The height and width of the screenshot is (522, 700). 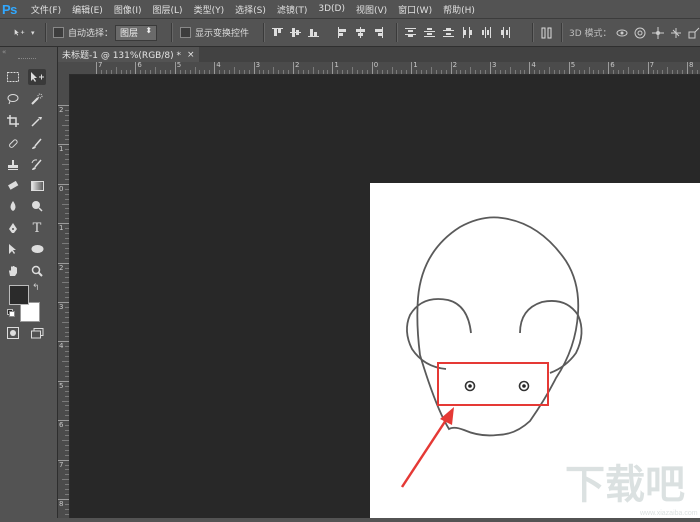 What do you see at coordinates (277, 32) in the screenshot?
I see `align-top-icon` at bounding box center [277, 32].